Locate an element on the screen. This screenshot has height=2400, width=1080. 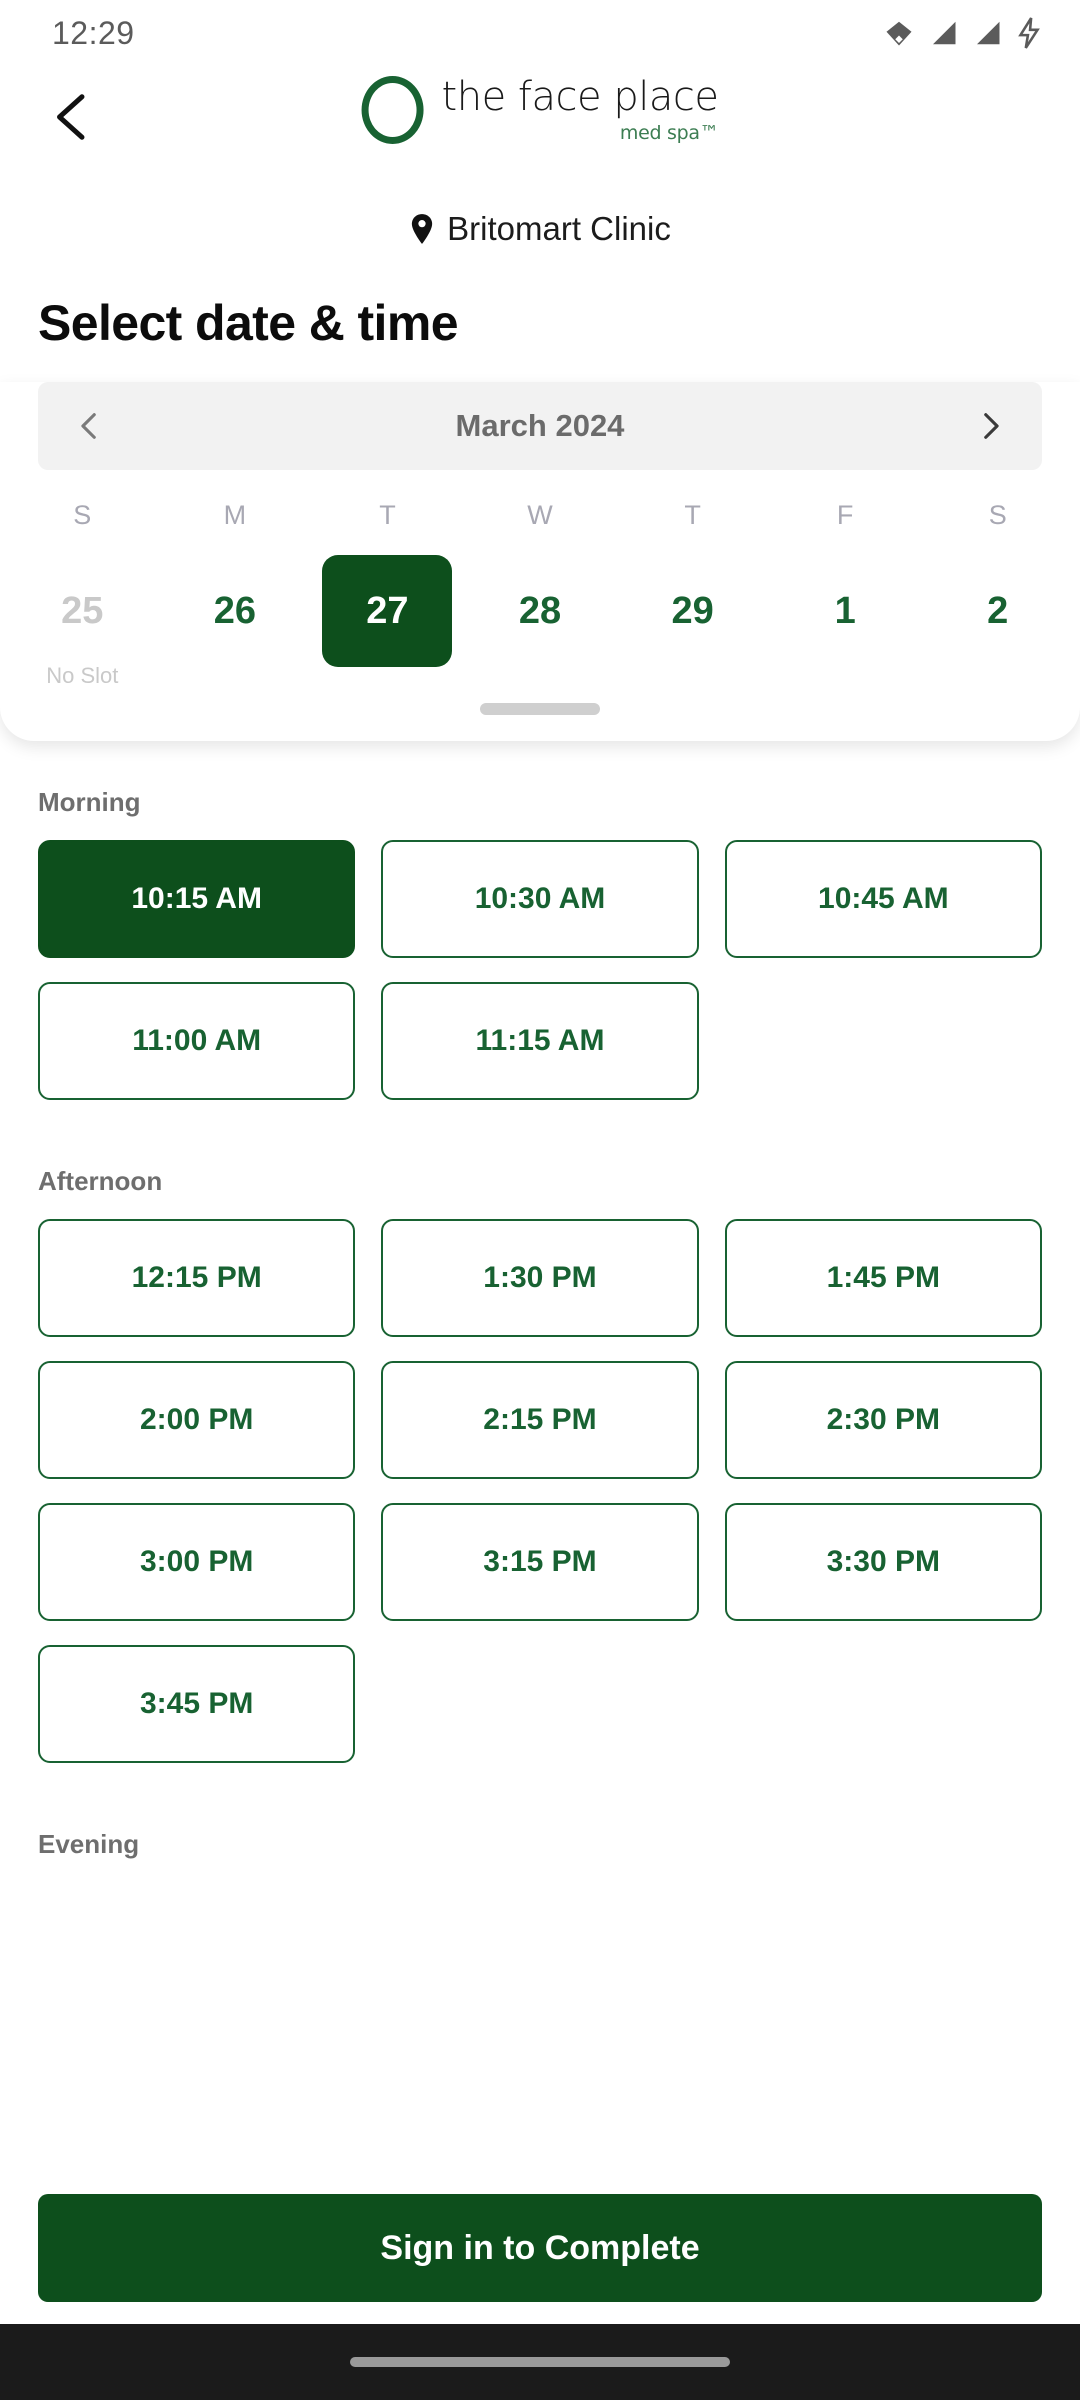
date-cell: 2 is located at coordinates (997, 622).